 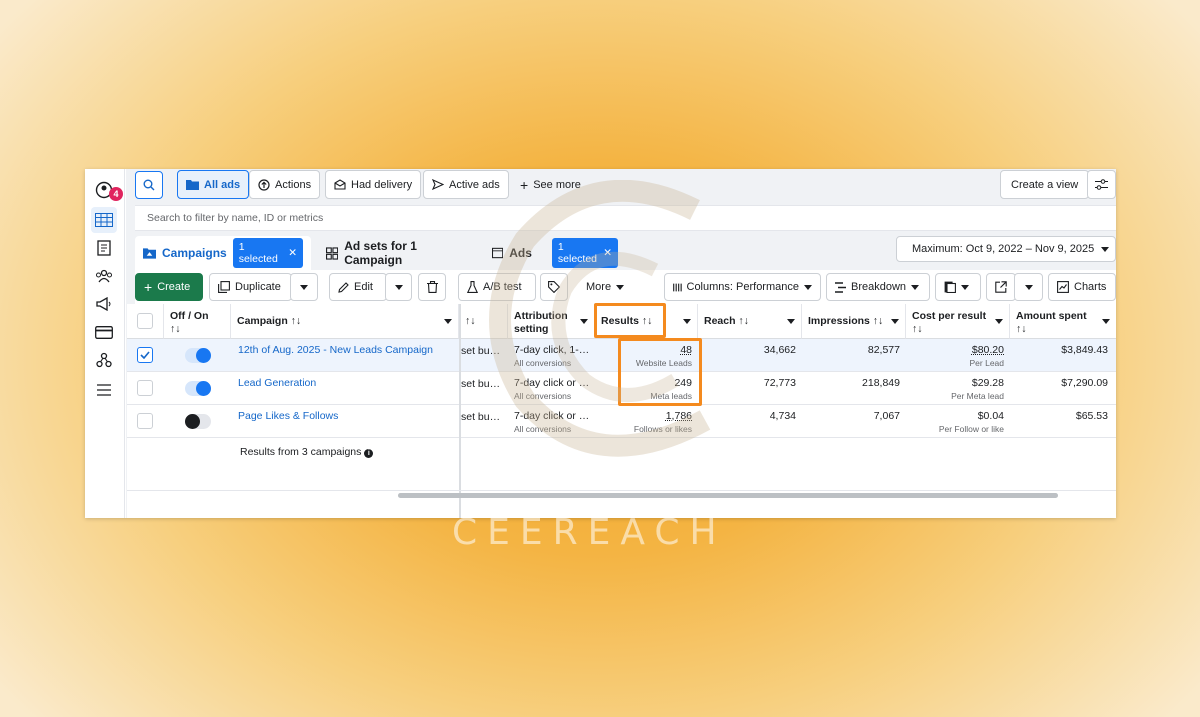 I want to click on ad-window-icon, so click(x=498, y=253).